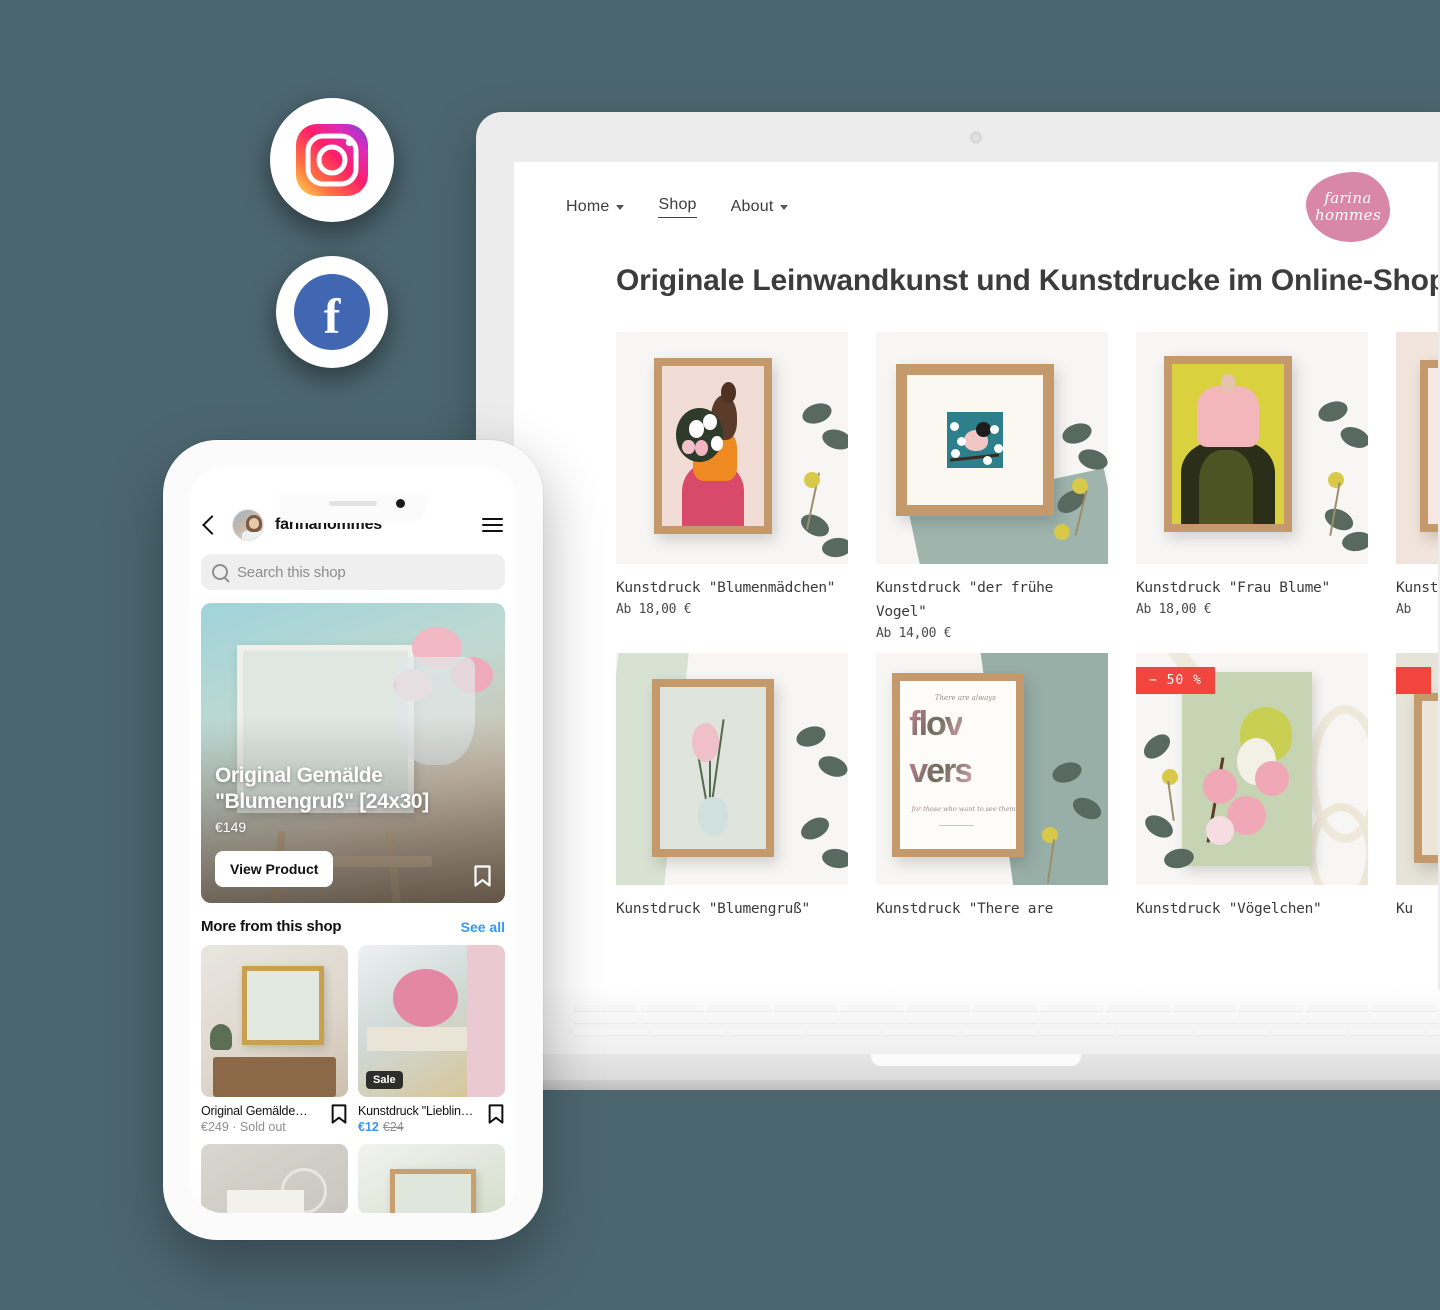  Describe the element at coordinates (1348, 198) in the screenshot. I see `logo-line-1: farina` at that location.